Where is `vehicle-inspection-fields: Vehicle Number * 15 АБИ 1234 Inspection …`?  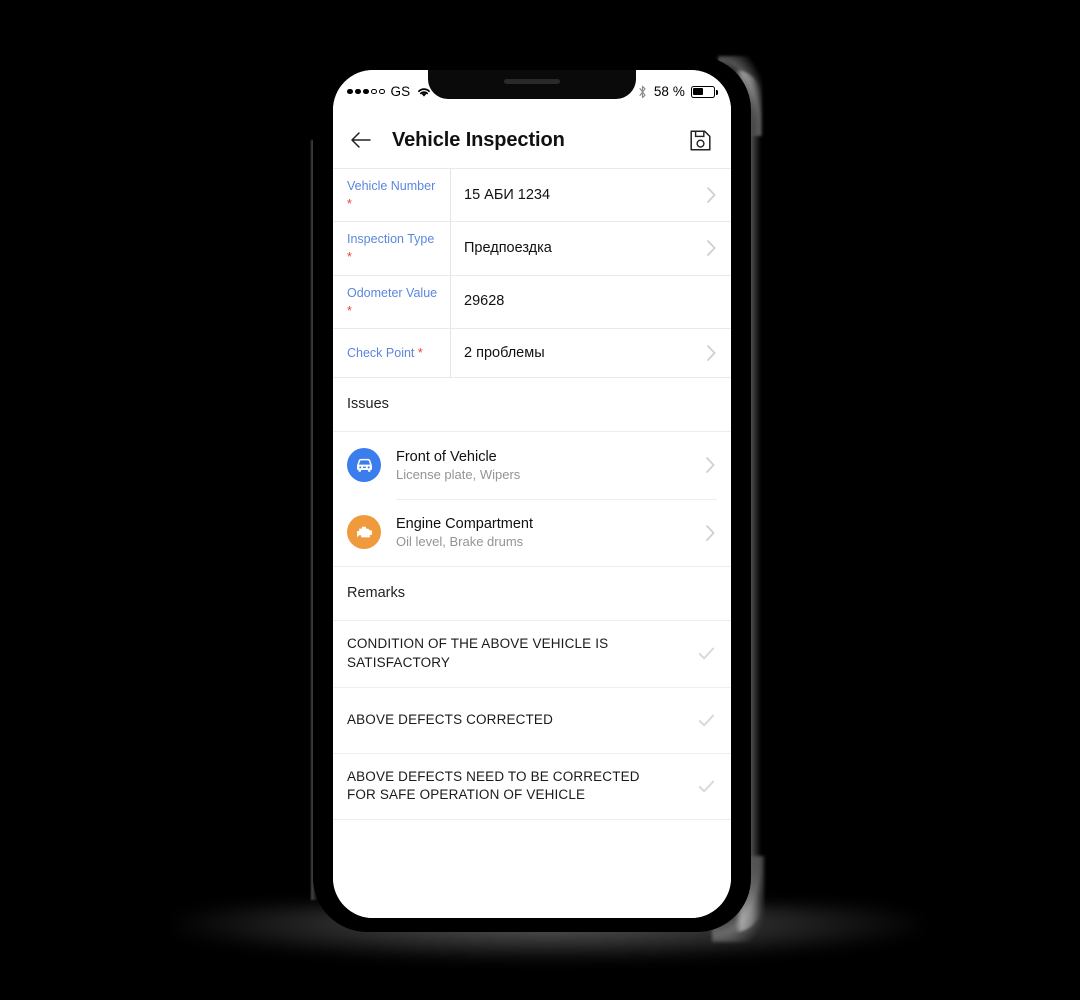 vehicle-inspection-fields: Vehicle Number * 15 АБИ 1234 Inspection … is located at coordinates (532, 273).